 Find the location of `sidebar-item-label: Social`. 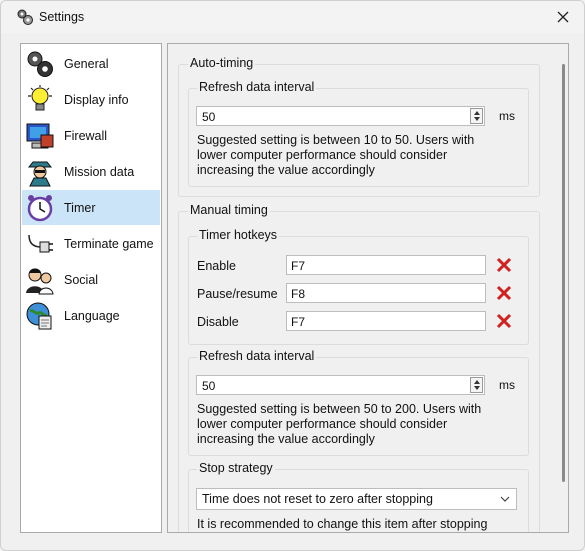

sidebar-item-label: Social is located at coordinates (81, 279).